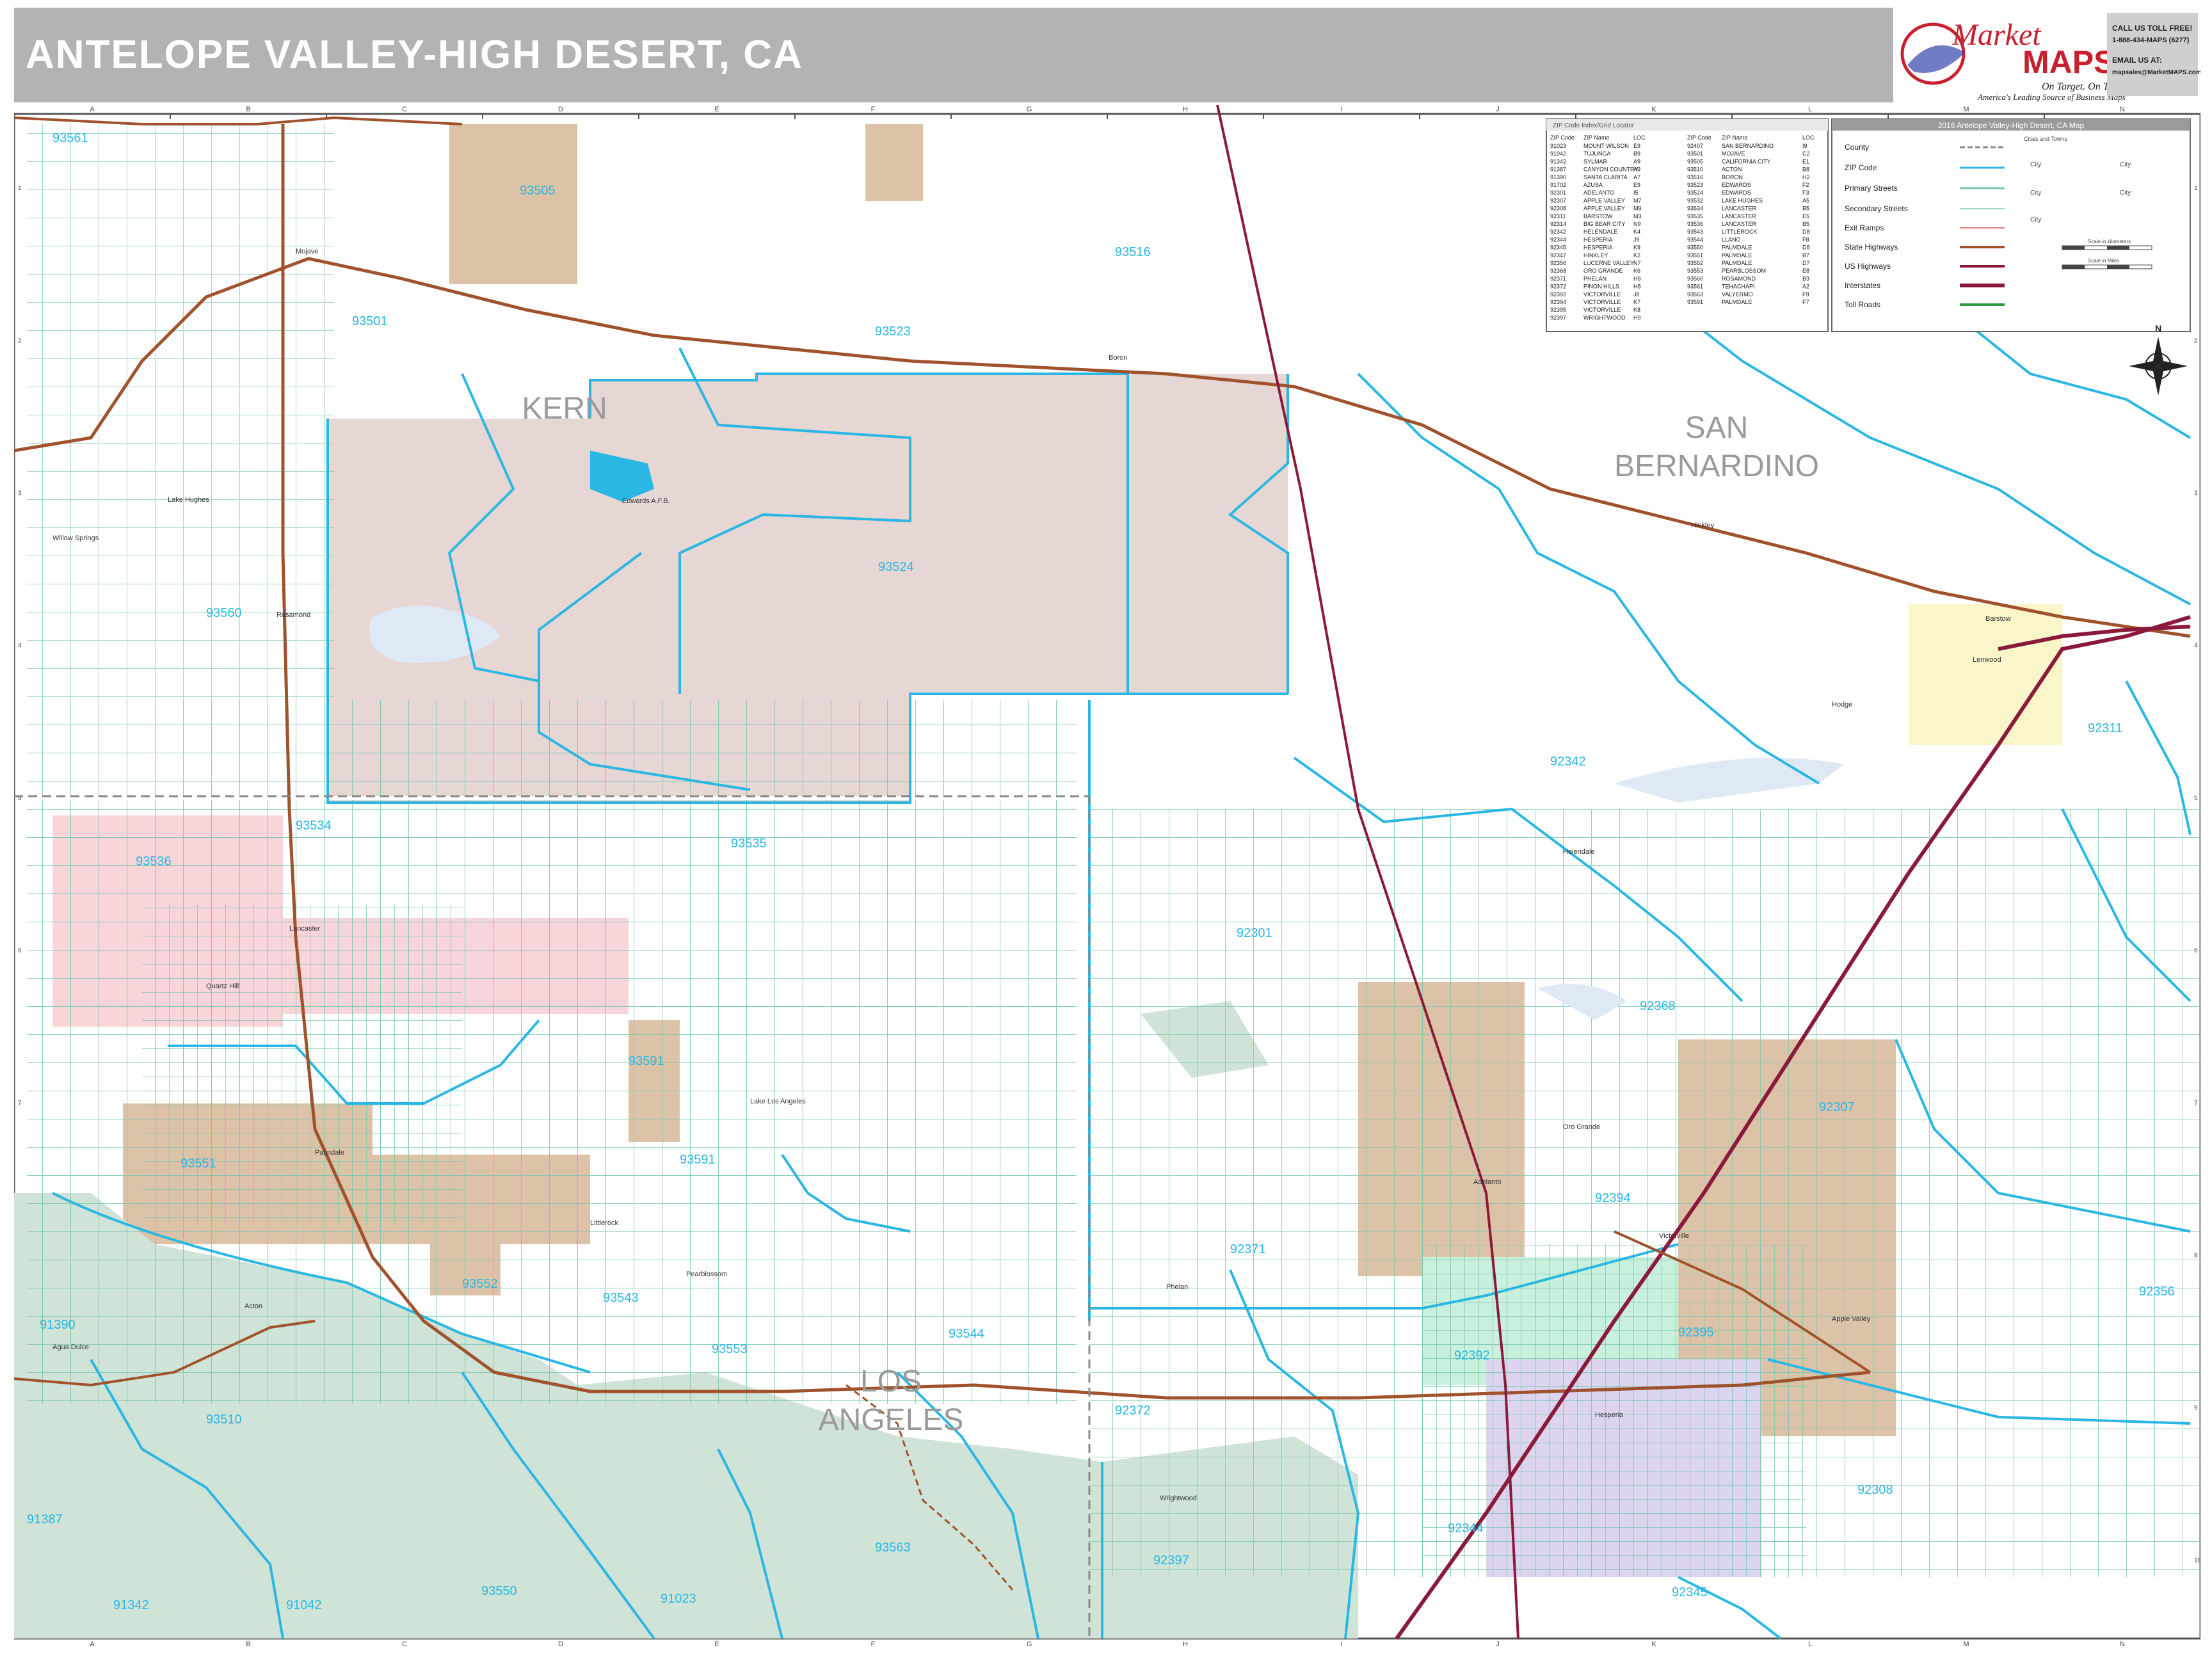 The width and height of the screenshot is (2212, 1659). What do you see at coordinates (304, 1605) in the screenshot?
I see `zip-label: 91042` at bounding box center [304, 1605].